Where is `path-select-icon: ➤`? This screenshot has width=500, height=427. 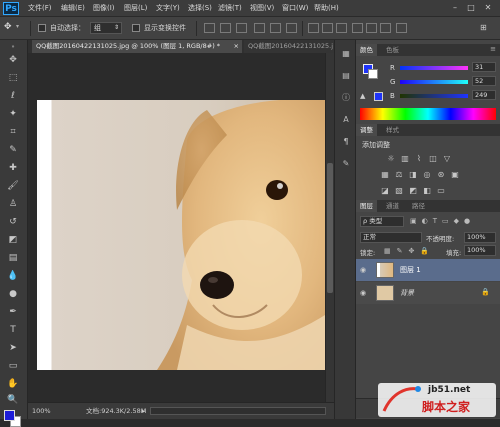
path-select-icon: ➤ is located at coordinates (13, 348).